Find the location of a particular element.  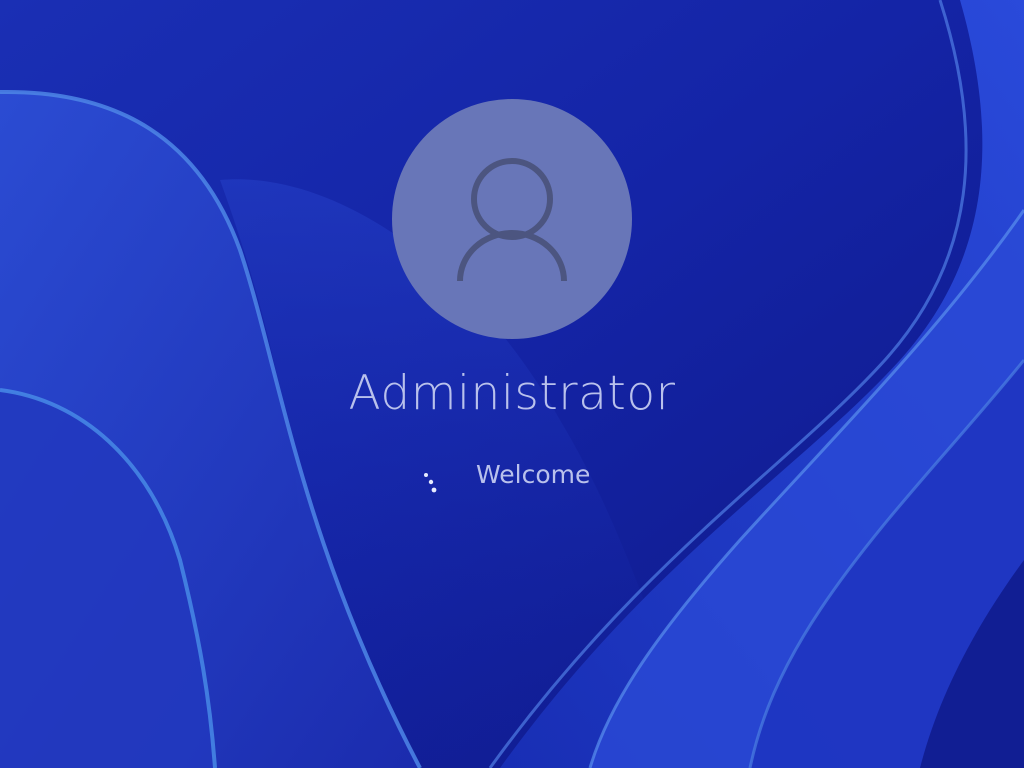

status-row: Welcome is located at coordinates (512, 478).